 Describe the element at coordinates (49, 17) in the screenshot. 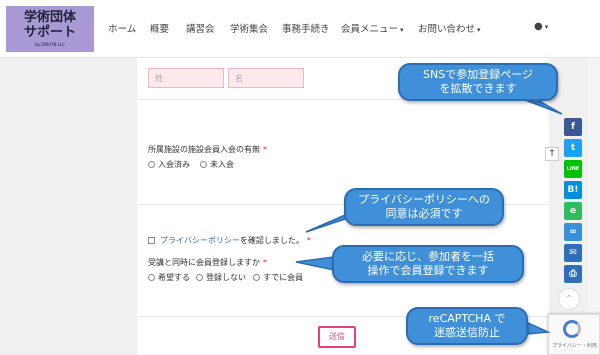

I see `logo-line-1: 学術団体` at that location.